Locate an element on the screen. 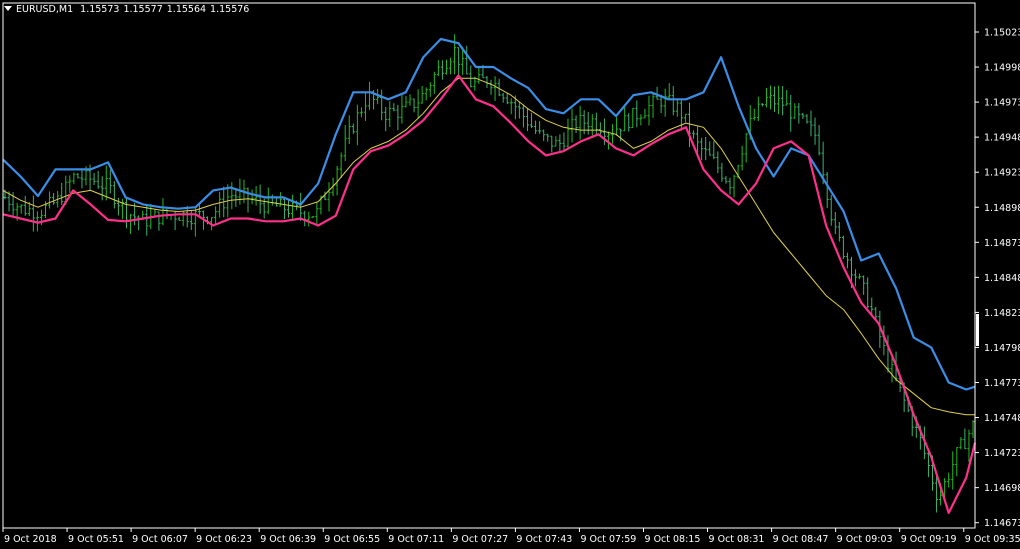 The width and height of the screenshot is (1020, 549). symbol-header: EURUSD,M1 1.15573 1.15577 1.15564 1.15576 is located at coordinates (128, 9).